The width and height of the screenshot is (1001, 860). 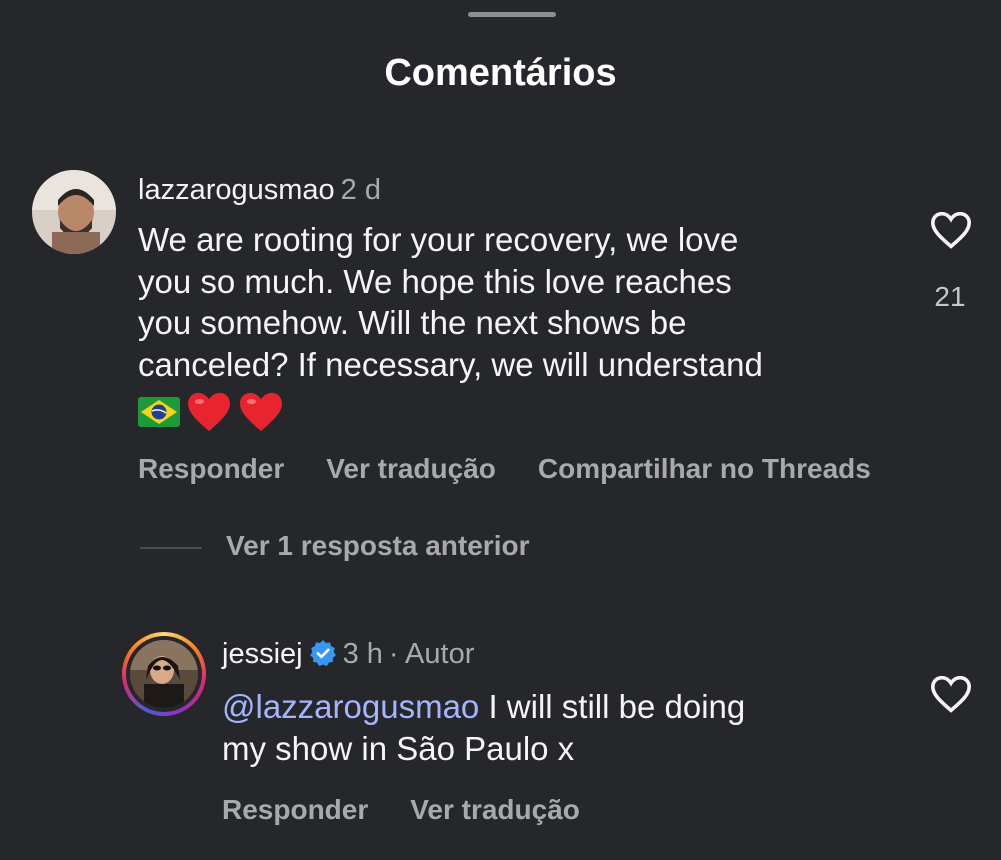 I want to click on reply-actions: Responder Ver tradução, so click(x=401, y=810).